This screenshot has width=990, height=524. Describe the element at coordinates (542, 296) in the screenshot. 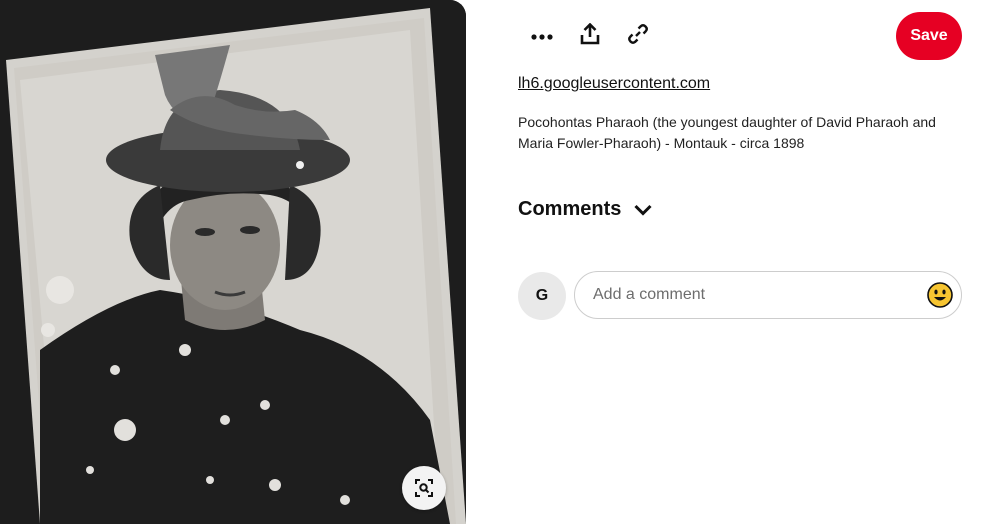

I see `avatar: G` at that location.